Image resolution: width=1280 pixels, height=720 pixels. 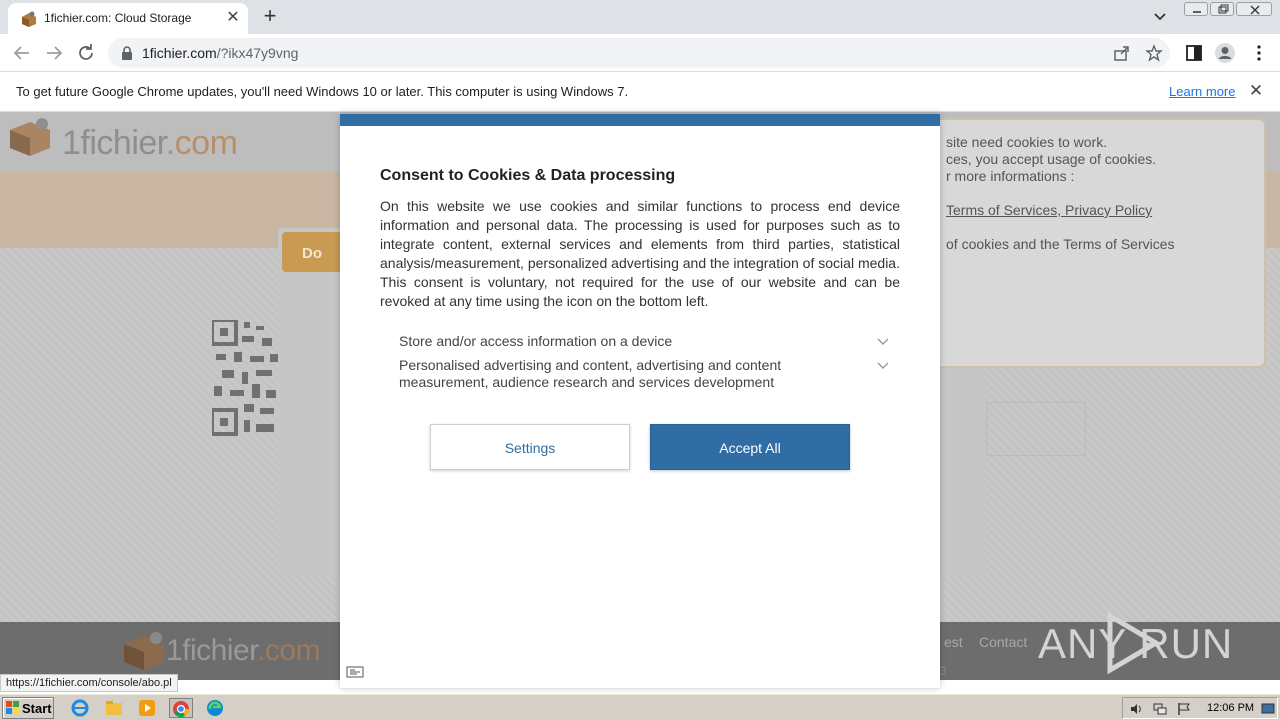 I want to click on system-tray: 12:06 PM, so click(x=1200, y=708).